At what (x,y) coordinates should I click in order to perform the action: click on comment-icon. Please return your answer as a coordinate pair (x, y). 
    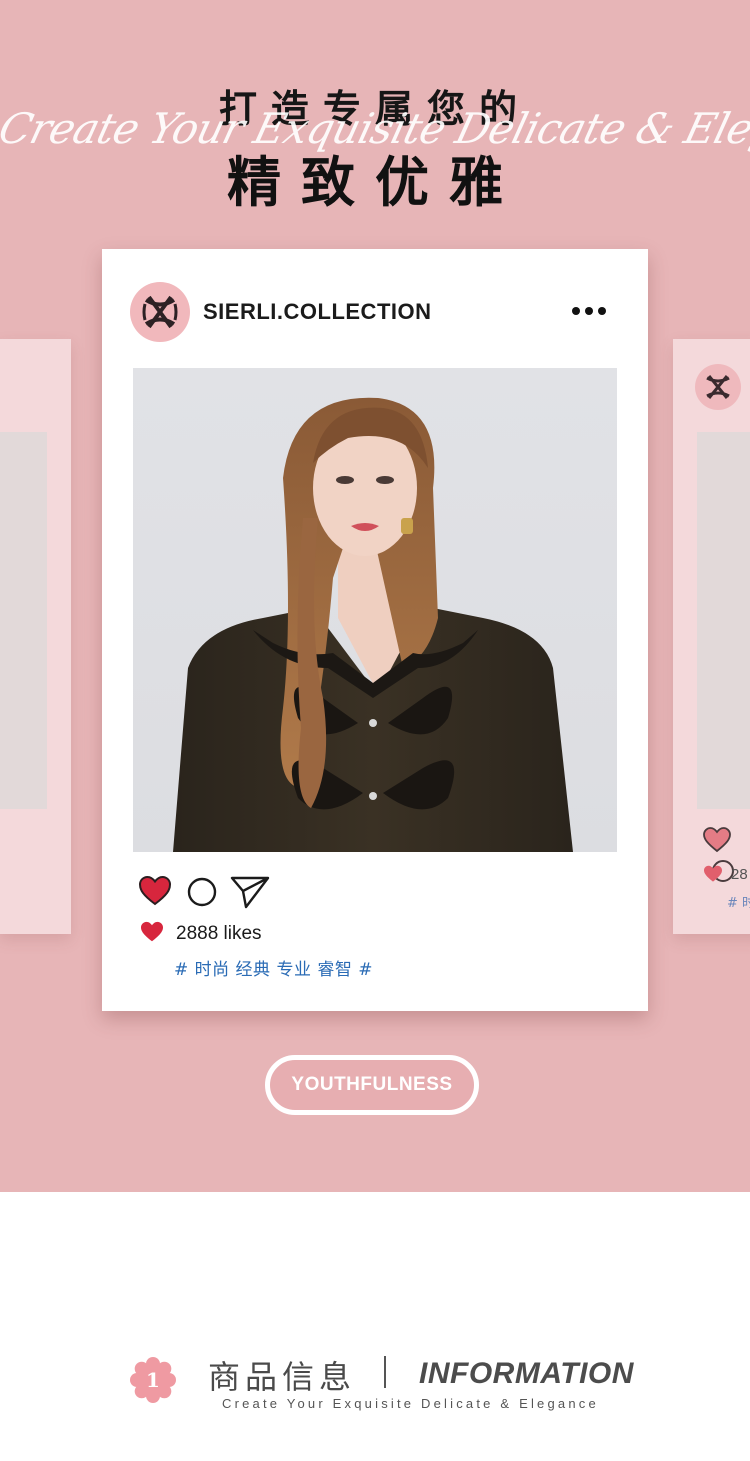
    Looking at the image, I should click on (202, 892).